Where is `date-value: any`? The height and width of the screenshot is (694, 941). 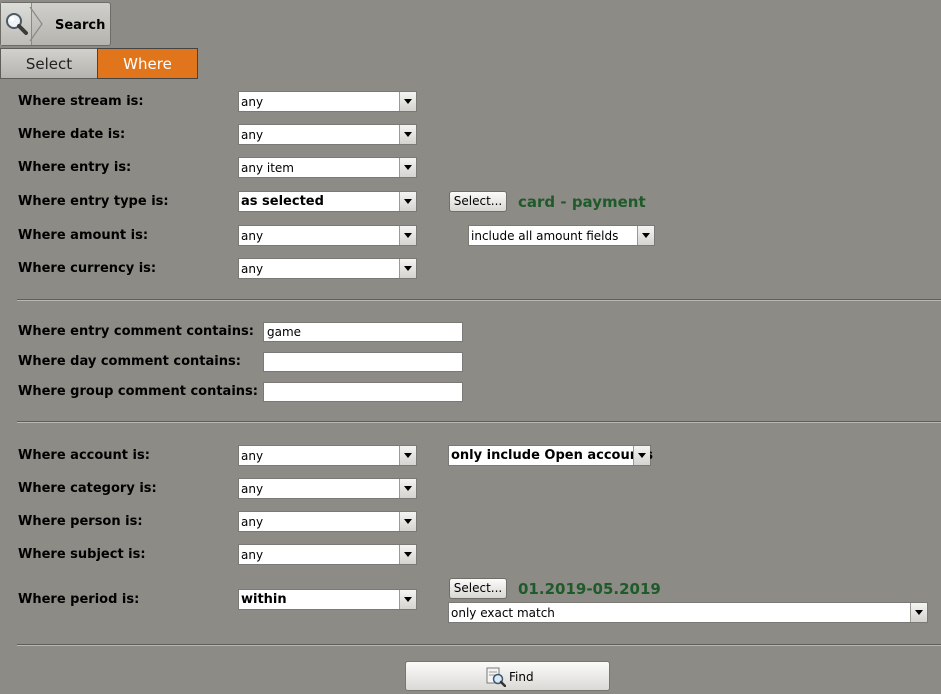
date-value: any is located at coordinates (252, 135).